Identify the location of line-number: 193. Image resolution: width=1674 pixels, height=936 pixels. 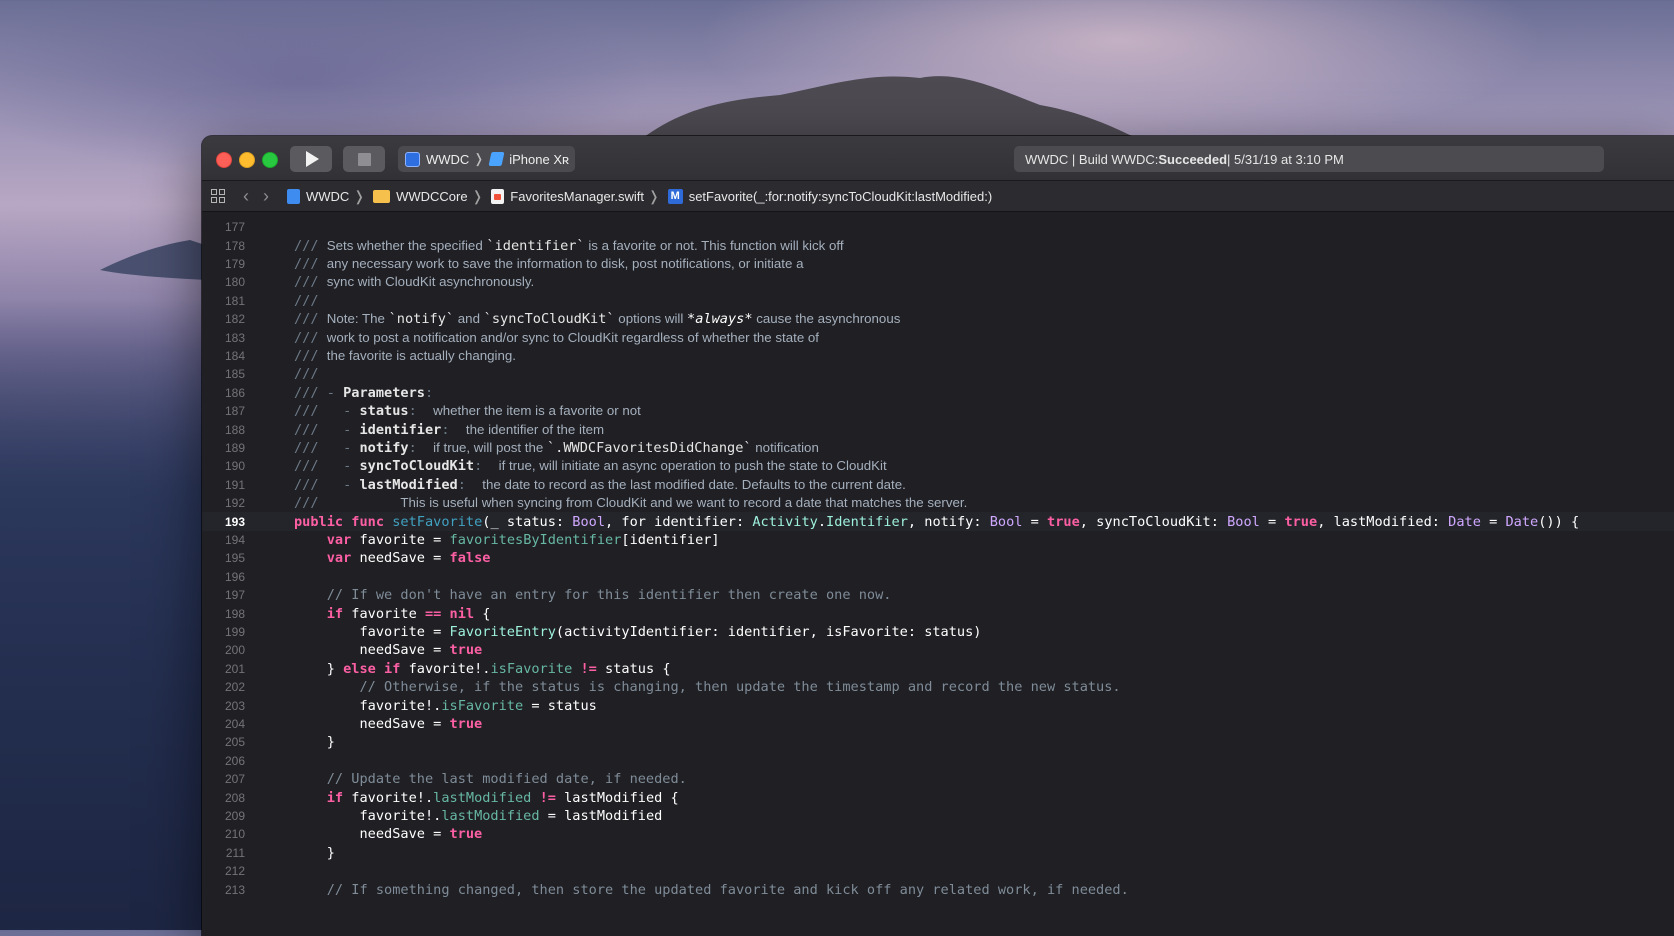
(234, 521).